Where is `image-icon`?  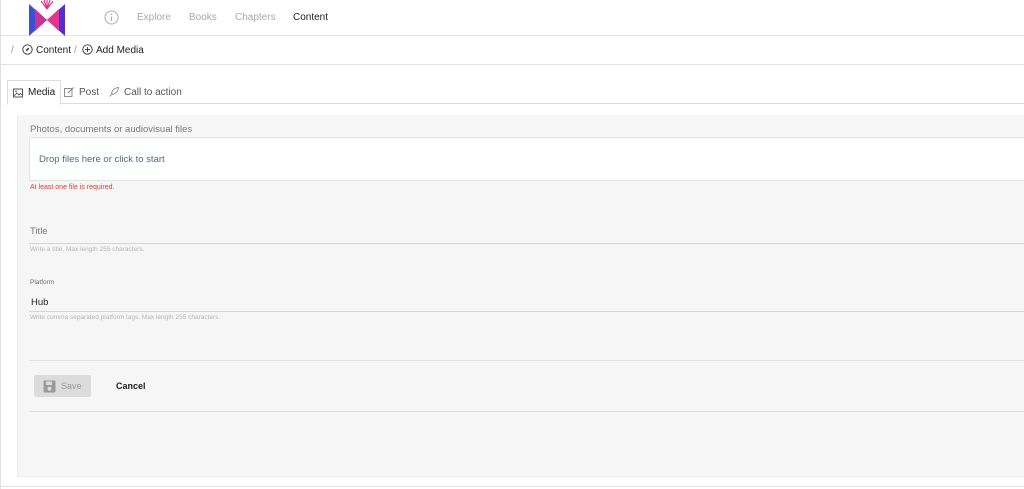
image-icon is located at coordinates (18, 92).